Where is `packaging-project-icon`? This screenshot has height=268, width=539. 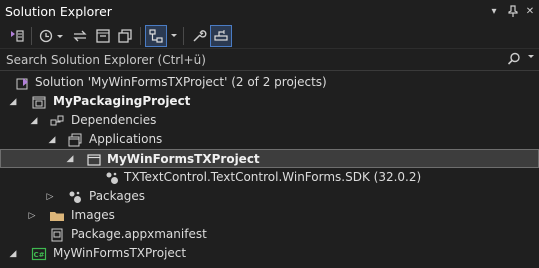 packaging-project-icon is located at coordinates (39, 102).